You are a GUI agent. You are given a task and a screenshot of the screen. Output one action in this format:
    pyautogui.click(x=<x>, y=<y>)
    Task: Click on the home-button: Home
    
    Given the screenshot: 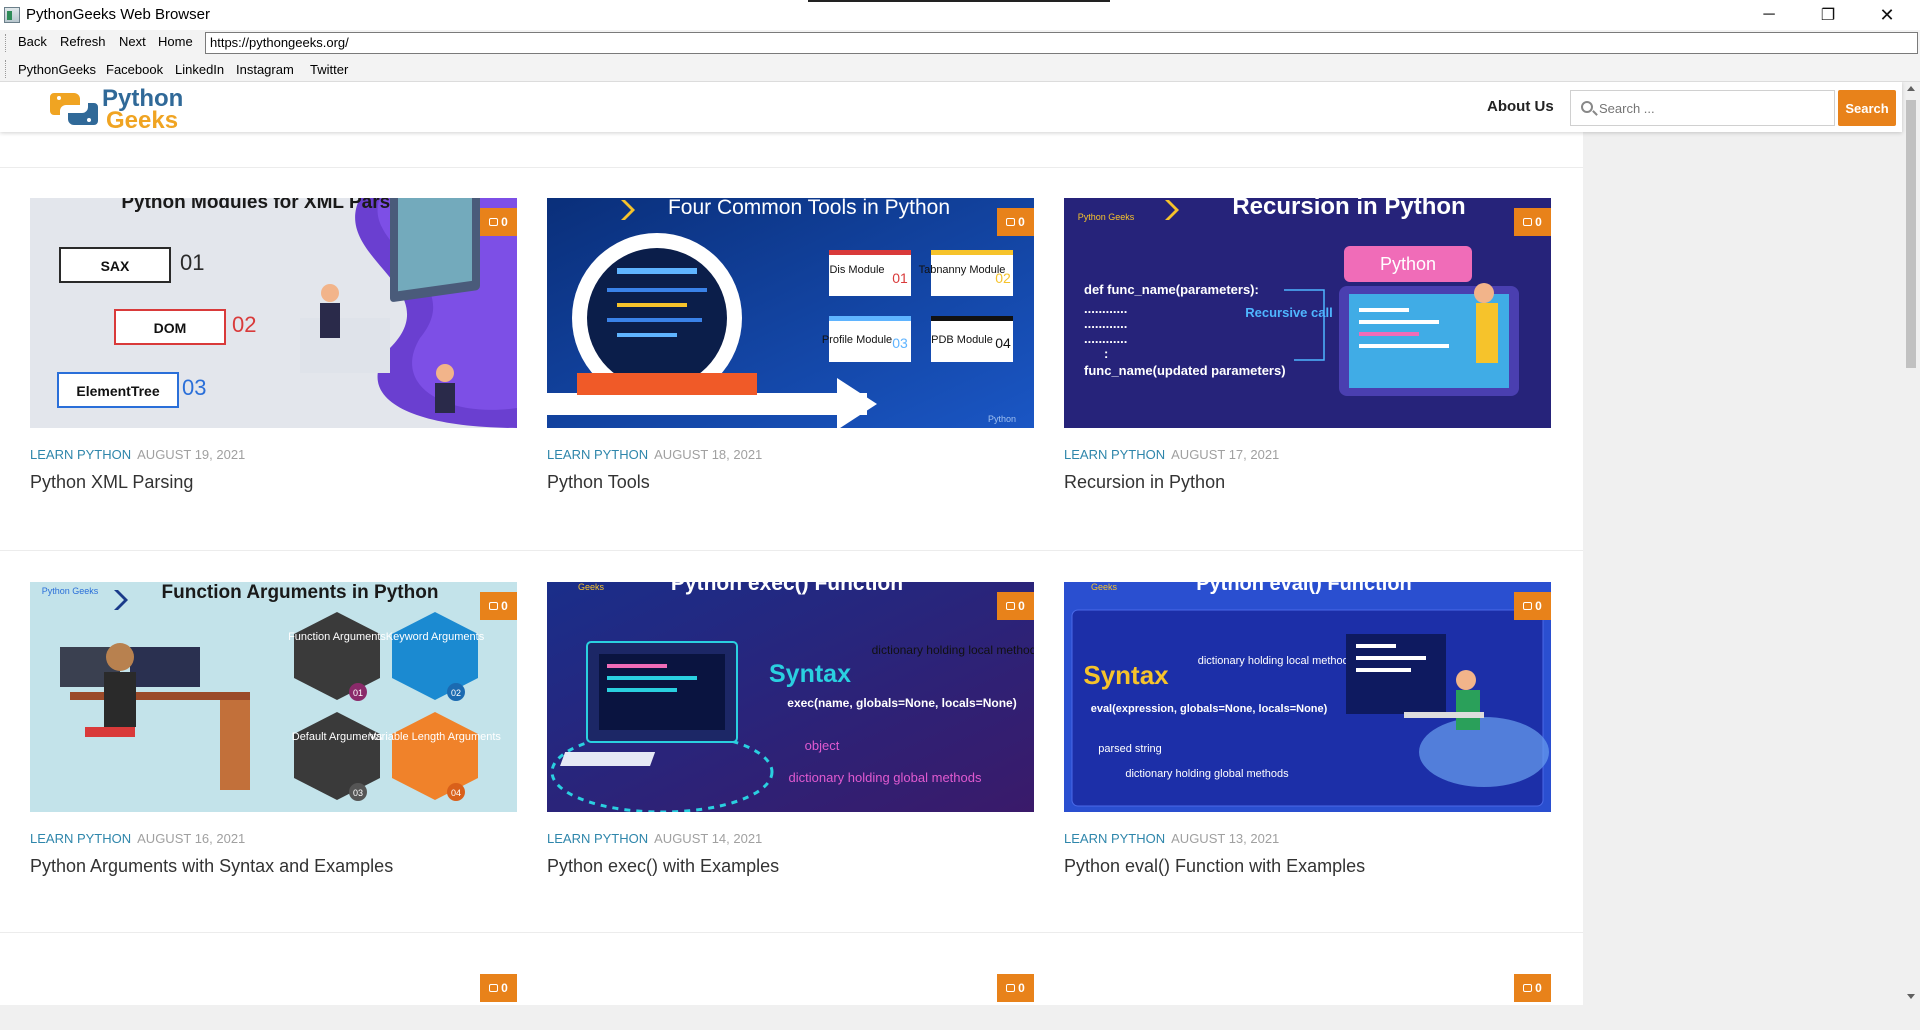 What is the action you would take?
    pyautogui.click(x=175, y=41)
    